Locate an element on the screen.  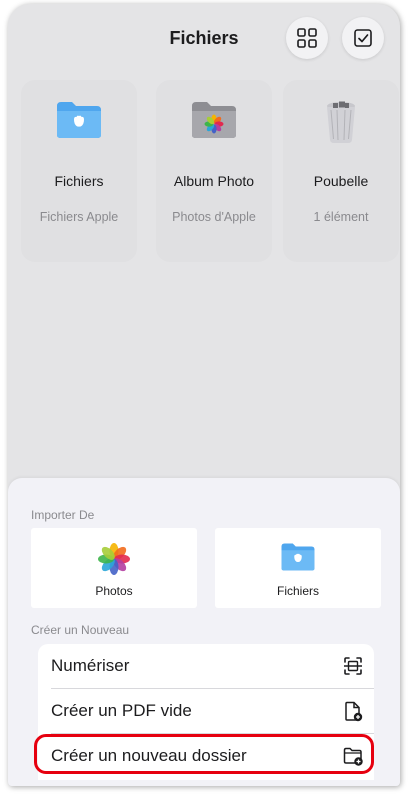
grid-view-button is located at coordinates (307, 38).